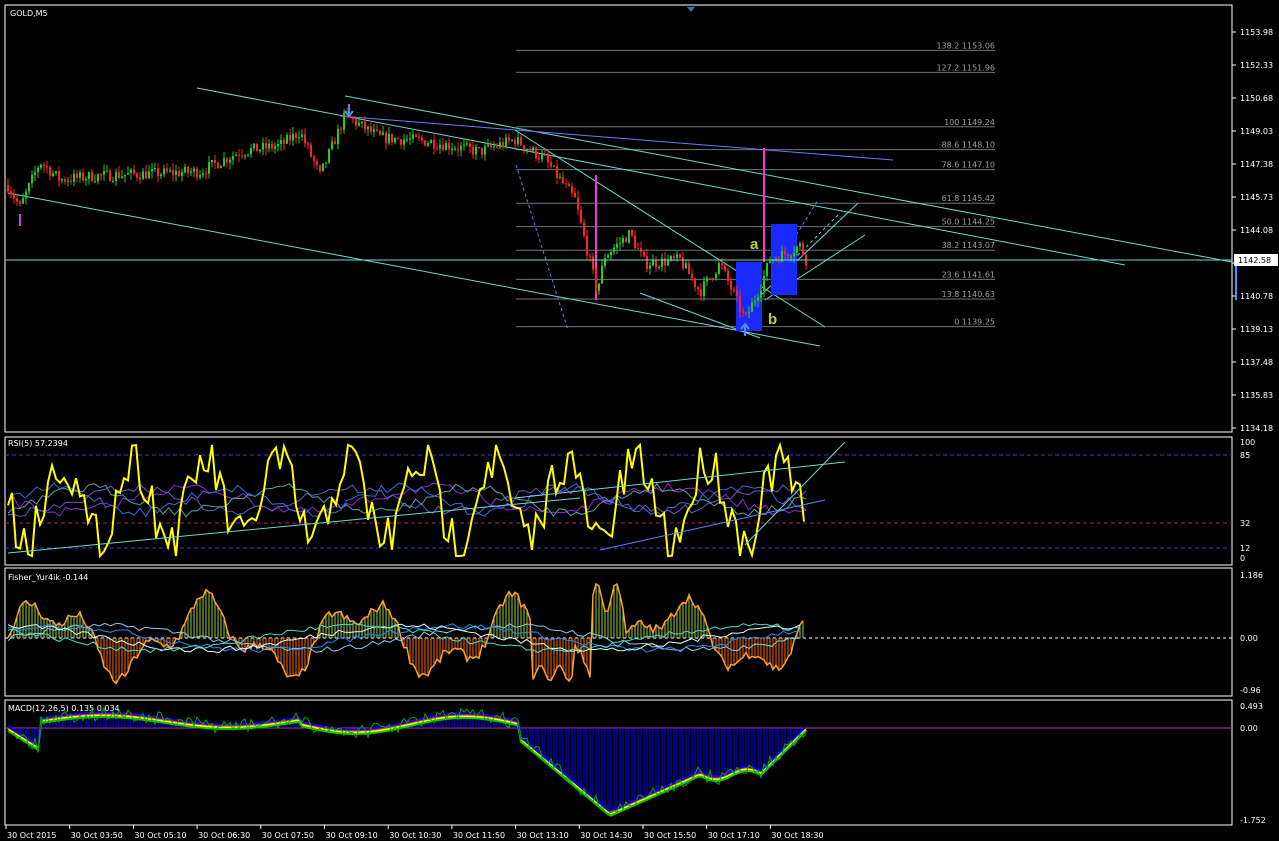 This screenshot has width=1279, height=841. Describe the element at coordinates (797, 835) in the screenshot. I see `time-tick-label: 30 Oct 18:30` at that location.